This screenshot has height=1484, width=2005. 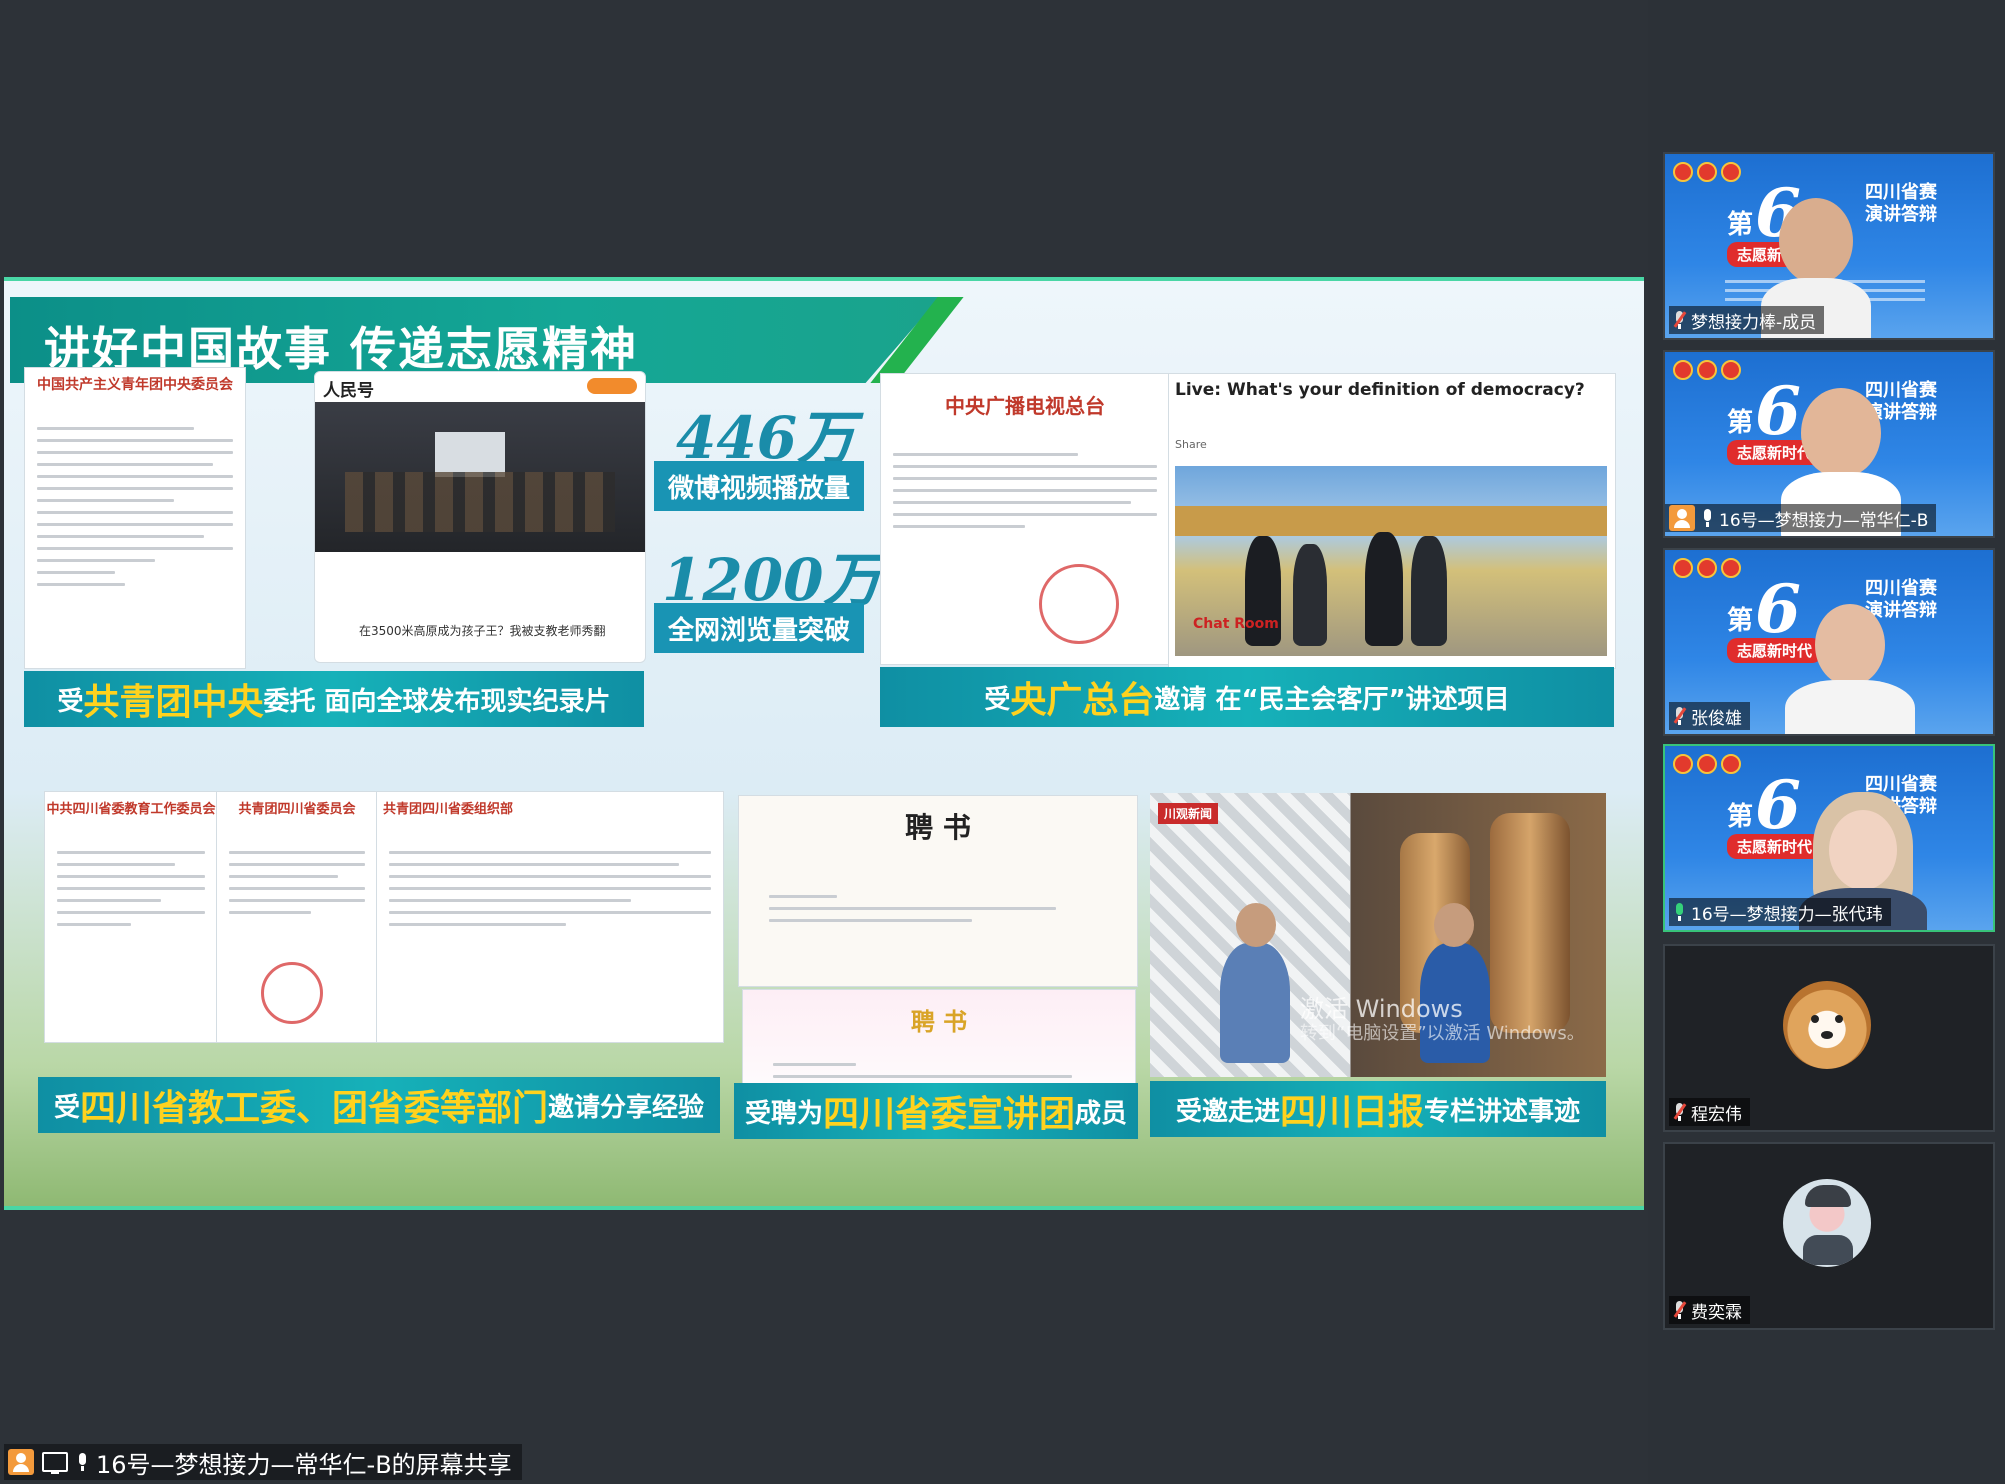 I want to click on participant-tile: 第 6 四川省赛 演讲答辩 志愿新时代 16号—梦想接力—常华仁-B, so click(x=1829, y=444).